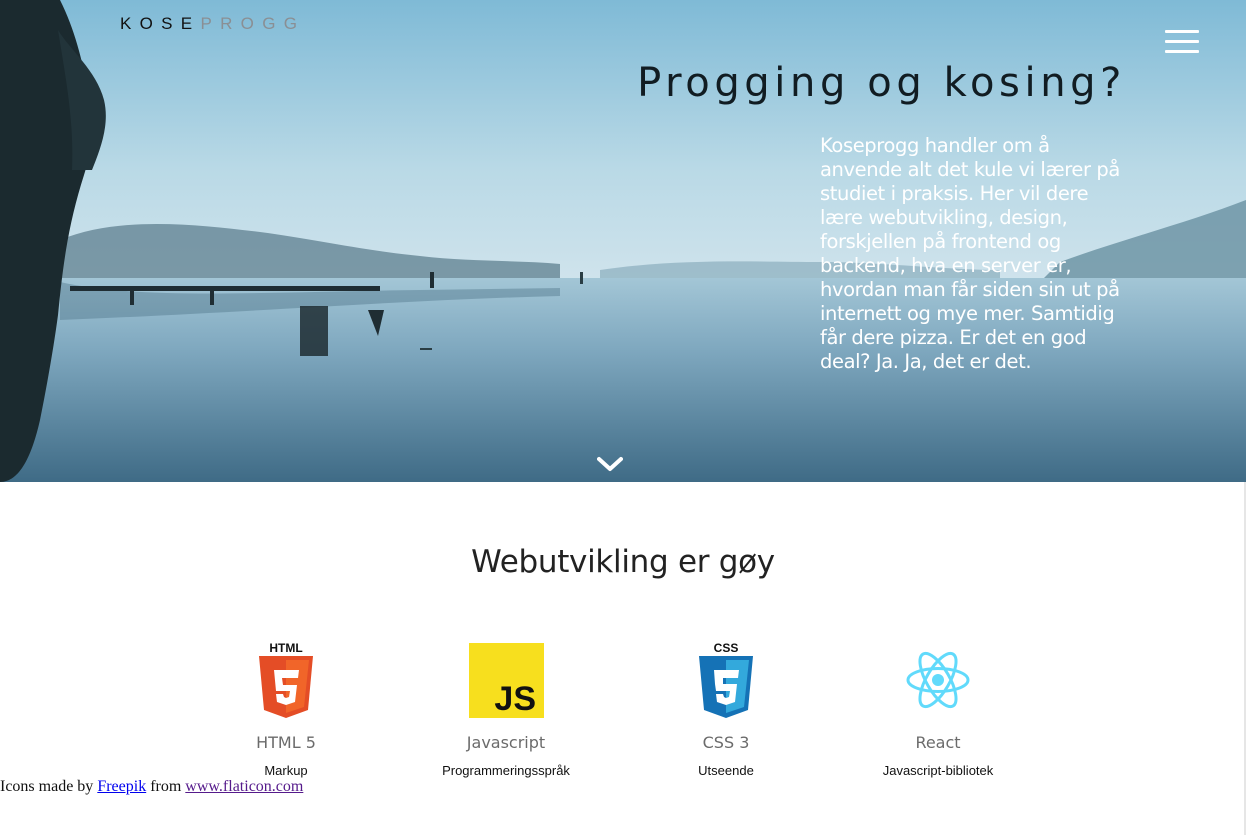  I want to click on react-icon, so click(938, 680).